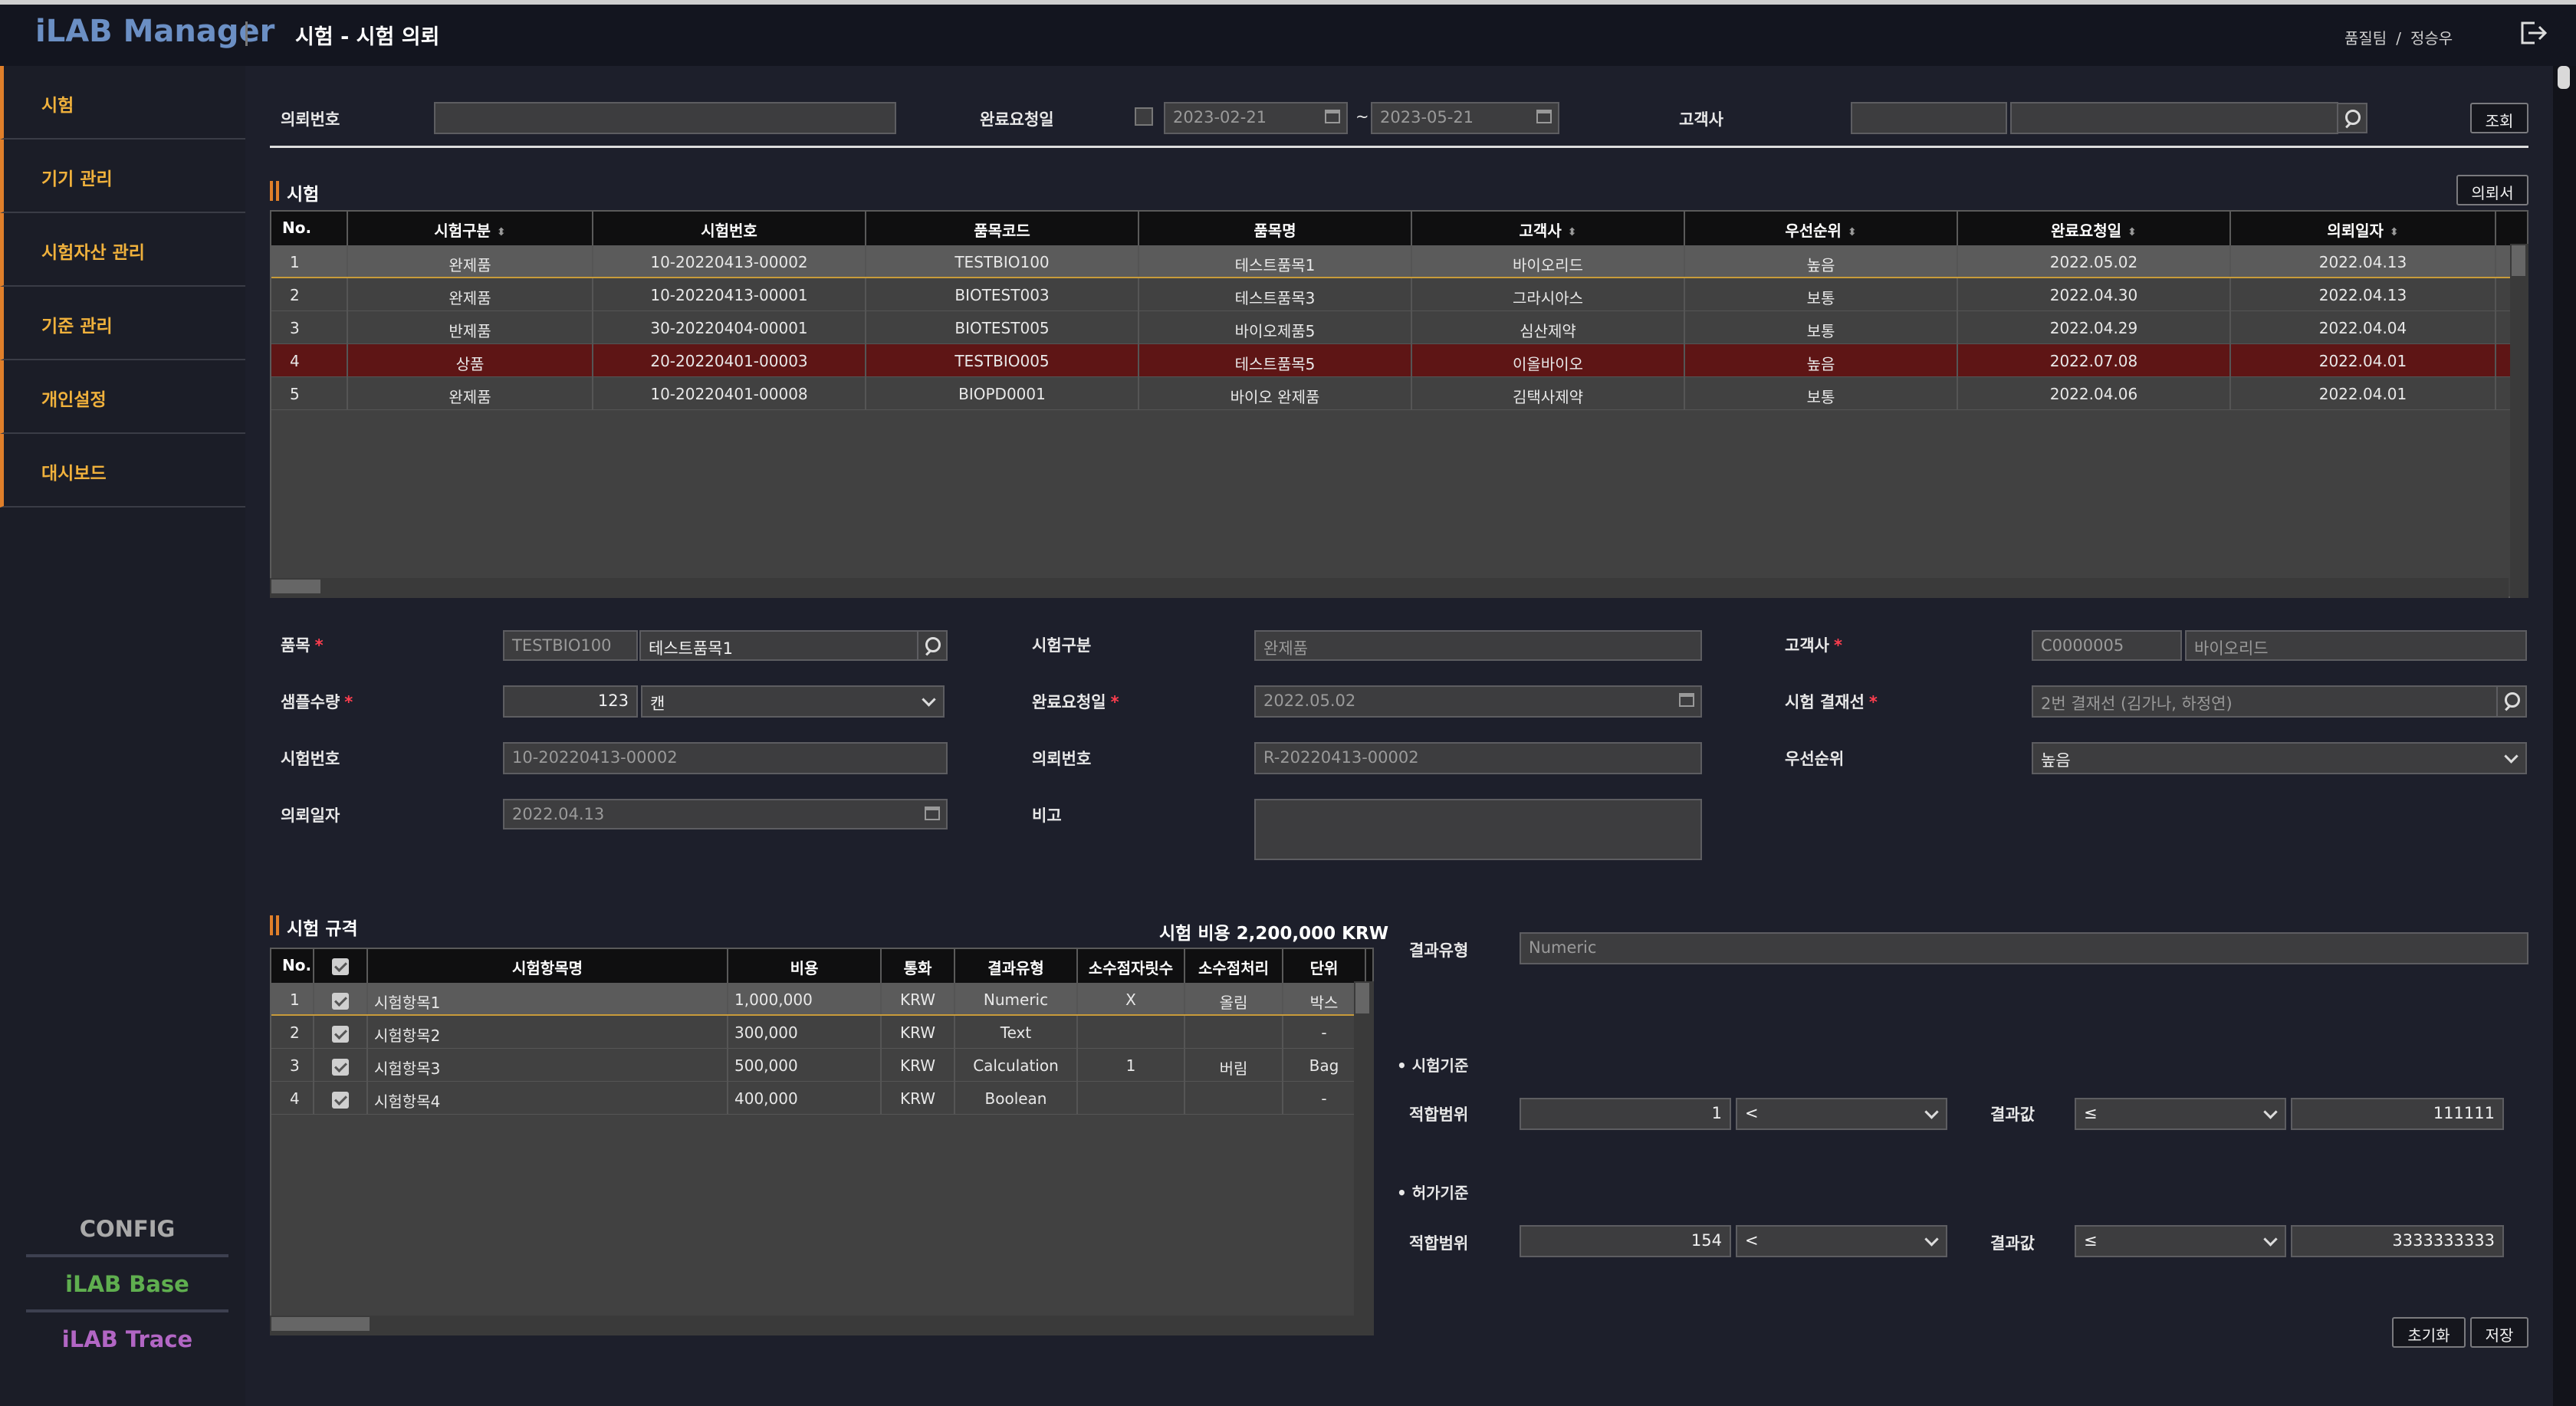  I want to click on table-cell: 4, so click(293, 1098).